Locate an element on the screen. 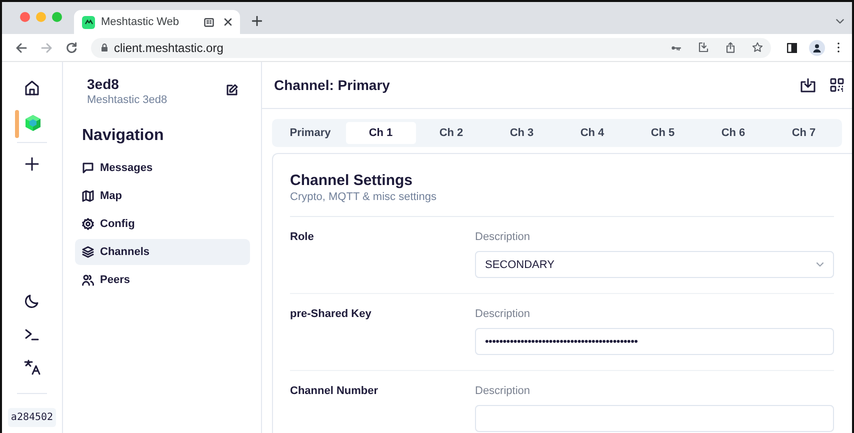 The image size is (854, 433). edit-icon is located at coordinates (232, 90).